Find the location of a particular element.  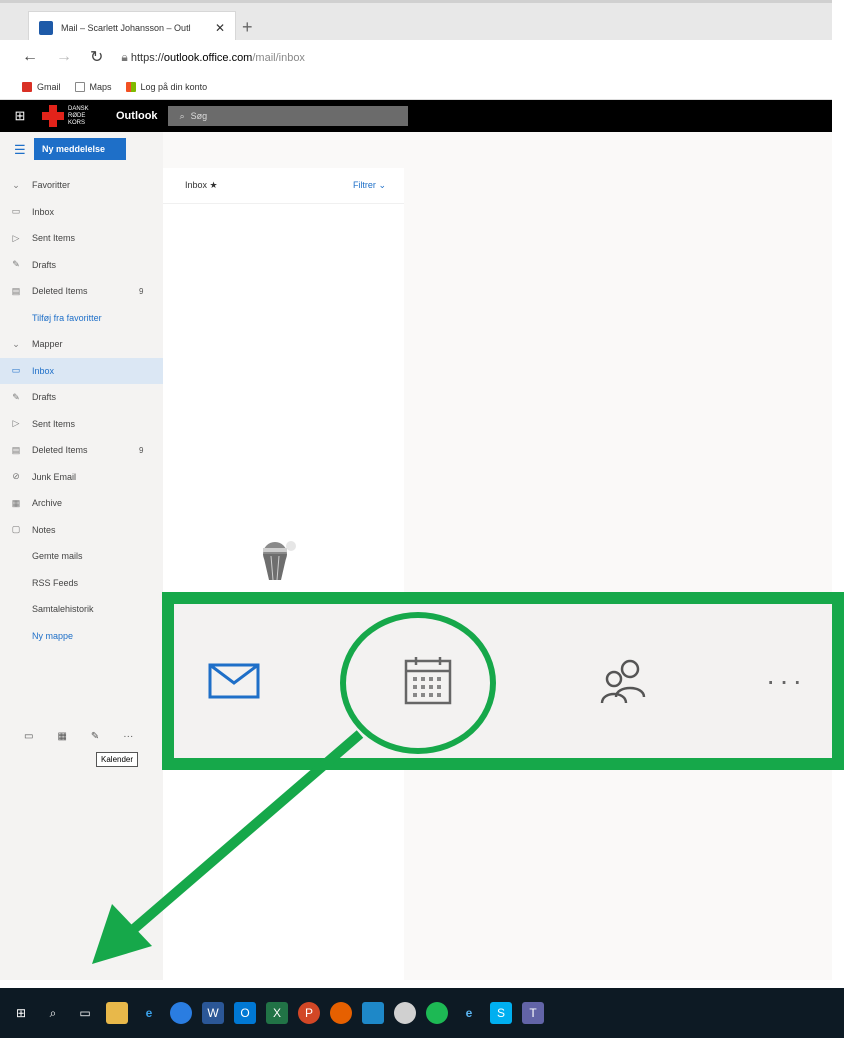

folder-item-selected: ▭ Inbox is located at coordinates (81, 370).